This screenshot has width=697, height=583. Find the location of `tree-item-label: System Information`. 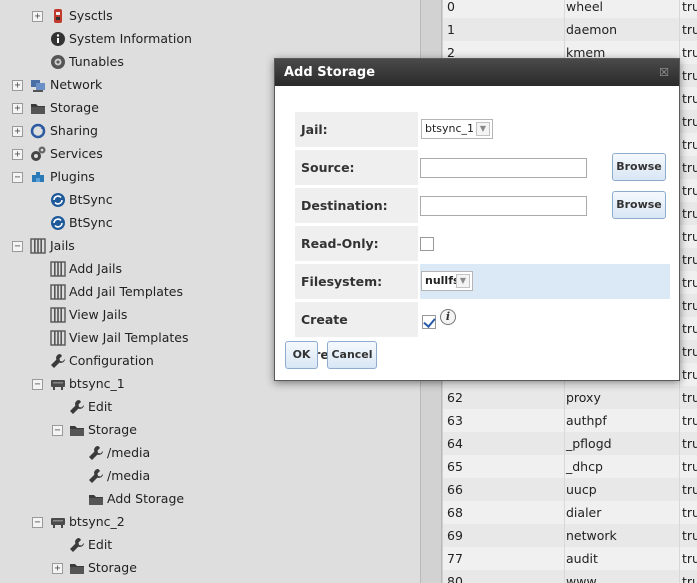

tree-item-label: System Information is located at coordinates (130, 38).